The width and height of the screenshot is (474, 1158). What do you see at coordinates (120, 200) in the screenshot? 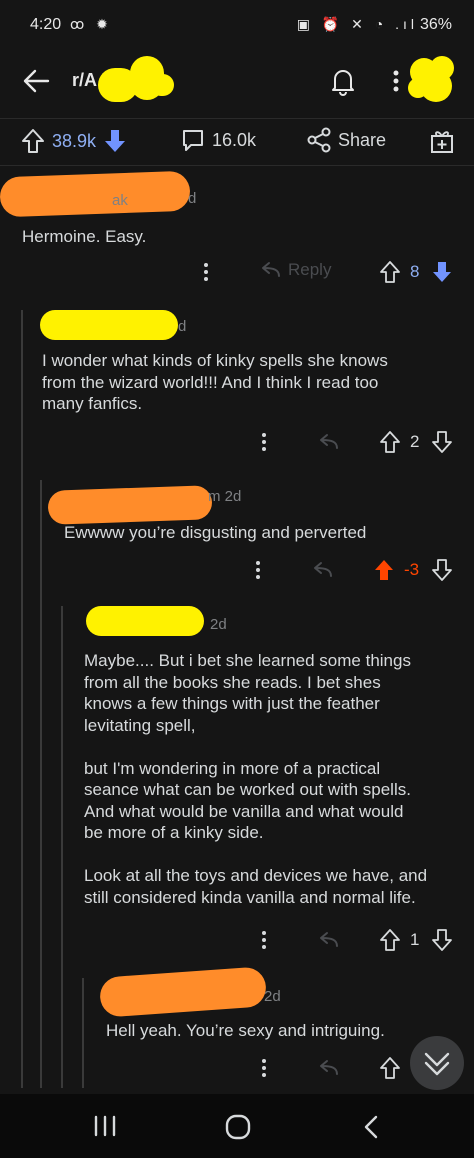
I see `comment-author: ak` at bounding box center [120, 200].